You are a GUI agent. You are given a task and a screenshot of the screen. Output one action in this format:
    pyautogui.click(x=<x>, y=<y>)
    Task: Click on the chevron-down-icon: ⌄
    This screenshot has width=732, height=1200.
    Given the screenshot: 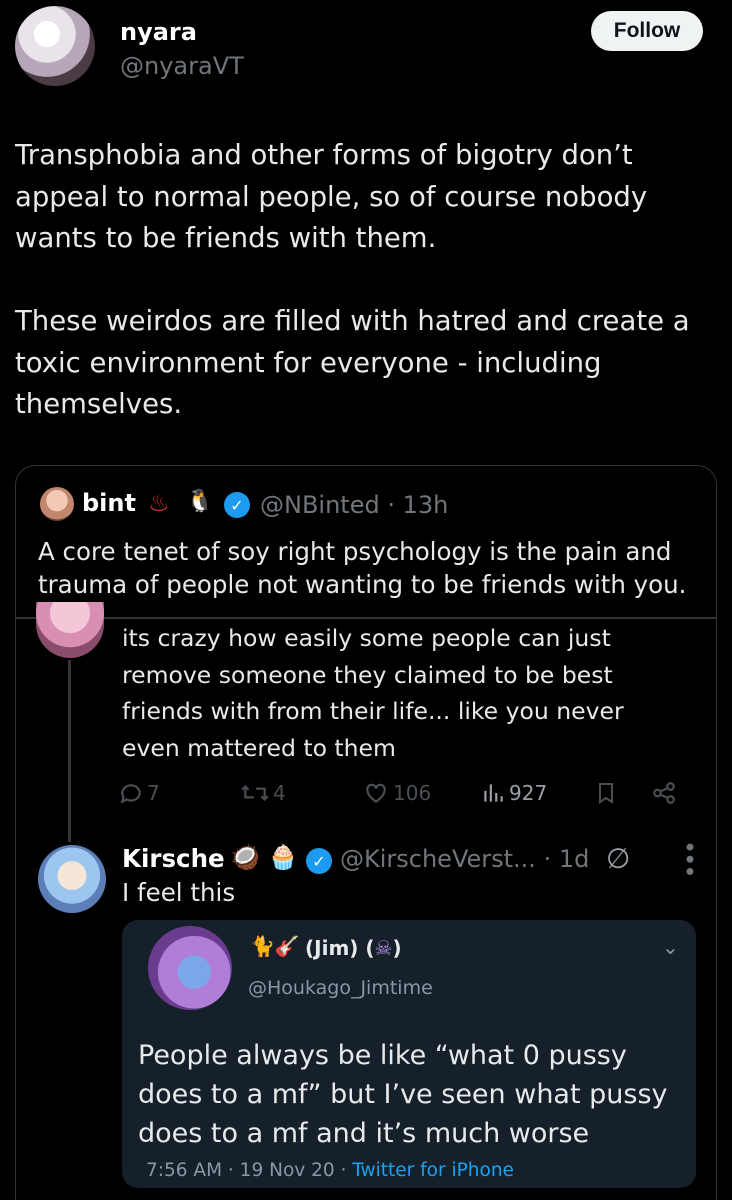 What is the action you would take?
    pyautogui.click(x=670, y=947)
    